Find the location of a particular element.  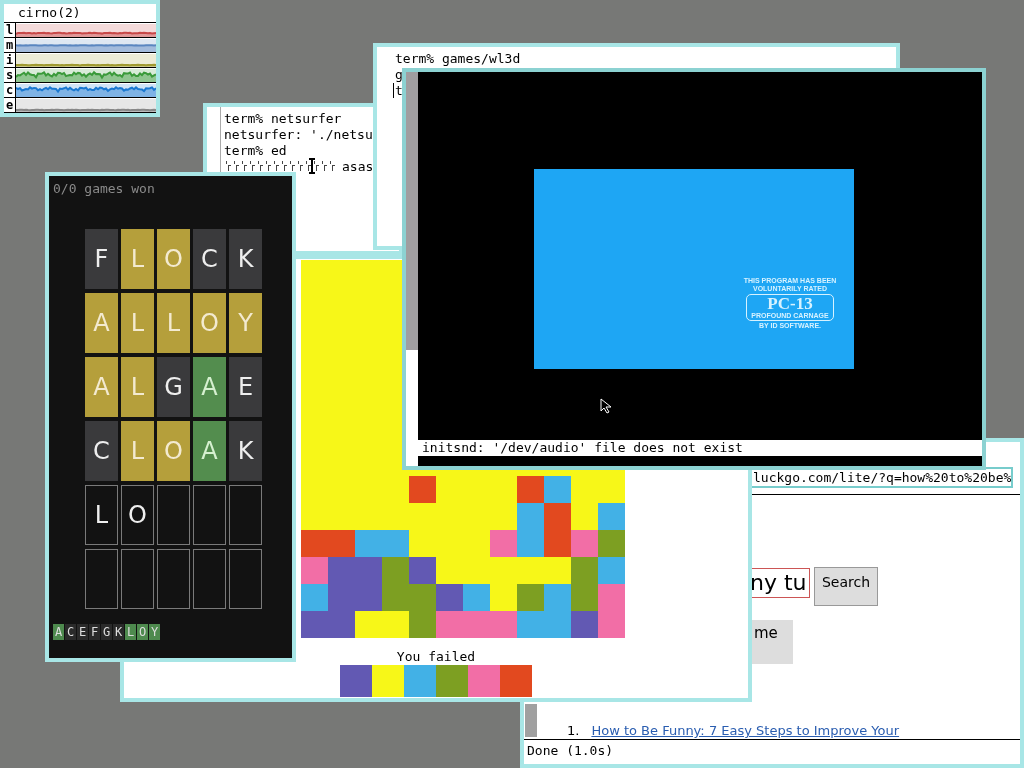

letter-tile: Y is located at coordinates (245, 323).